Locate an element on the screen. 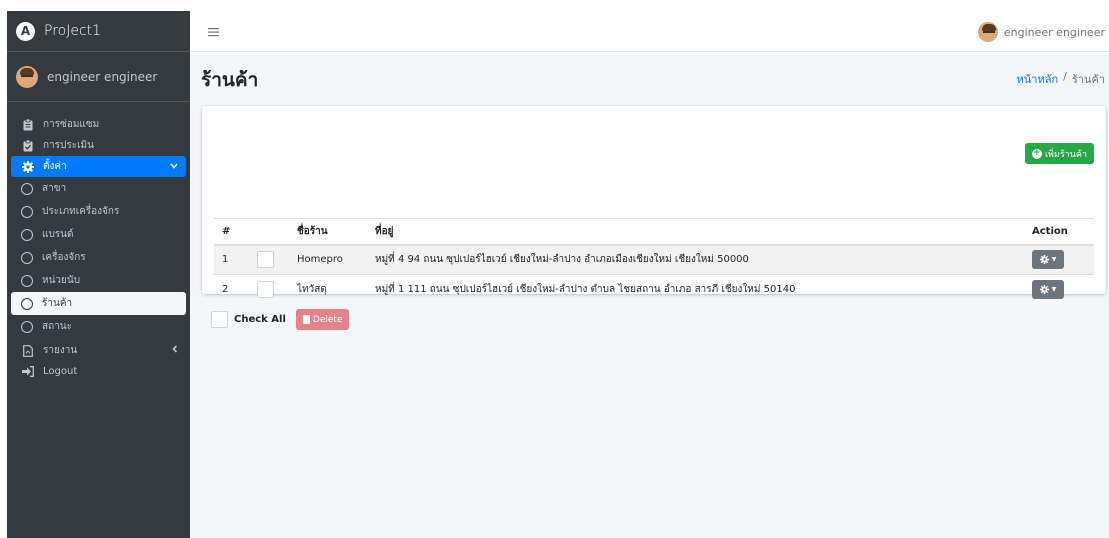 The image size is (1109, 538). sidebar-item-label: ตั้งค่า is located at coordinates (55, 166).